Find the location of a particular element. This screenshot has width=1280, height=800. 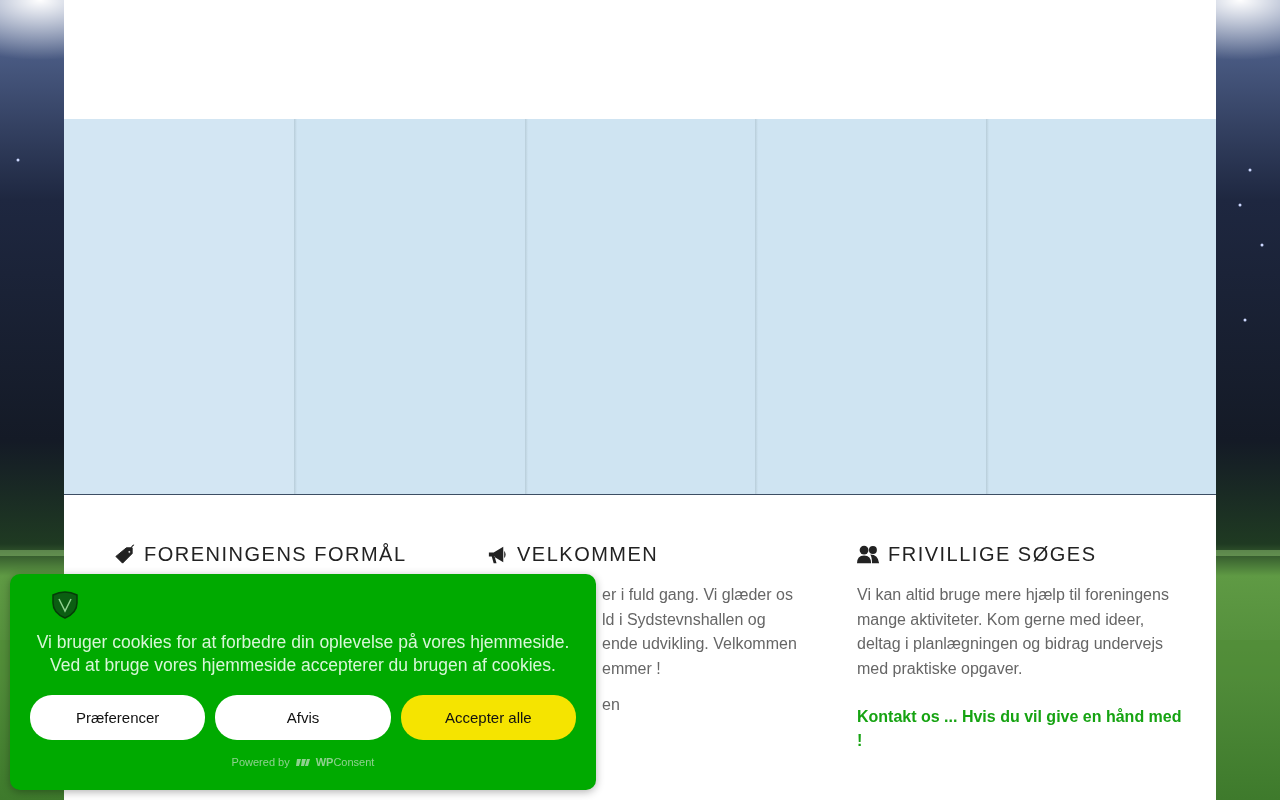

cookie-message: Vi bruger cookies for at forbedre din oplevelse på vores hjemmeside. Ved at bruge vores hjemmeside accepterer du brugen af cookies. is located at coordinates (303, 654).